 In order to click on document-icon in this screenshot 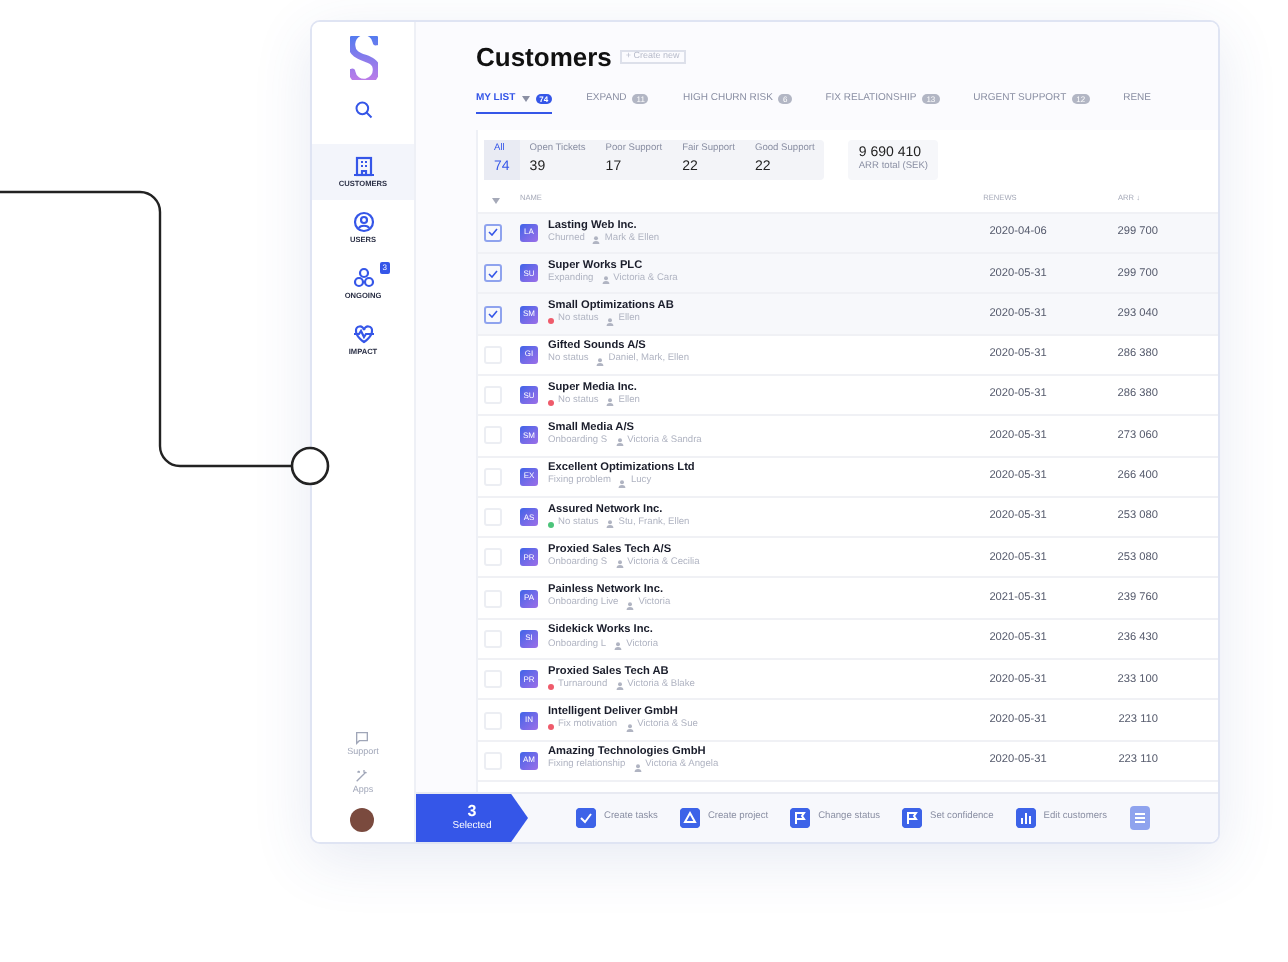, I will do `click(1139, 818)`.